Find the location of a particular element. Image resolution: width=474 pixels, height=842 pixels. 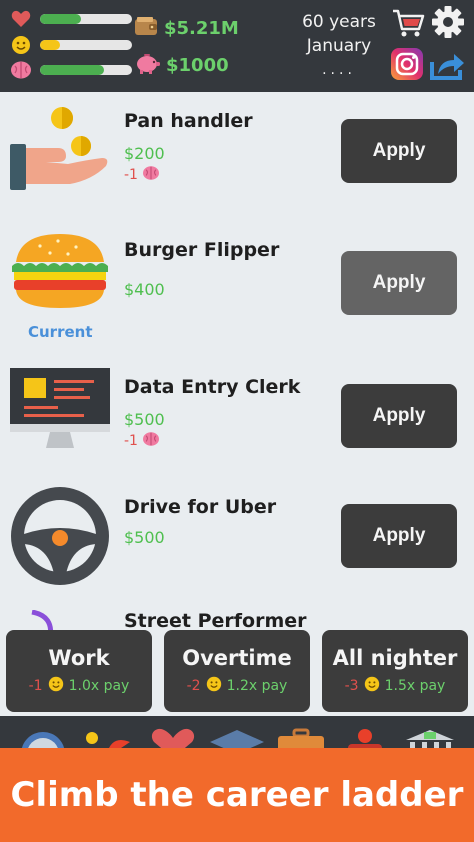

happiness-stat is located at coordinates (21, 45).